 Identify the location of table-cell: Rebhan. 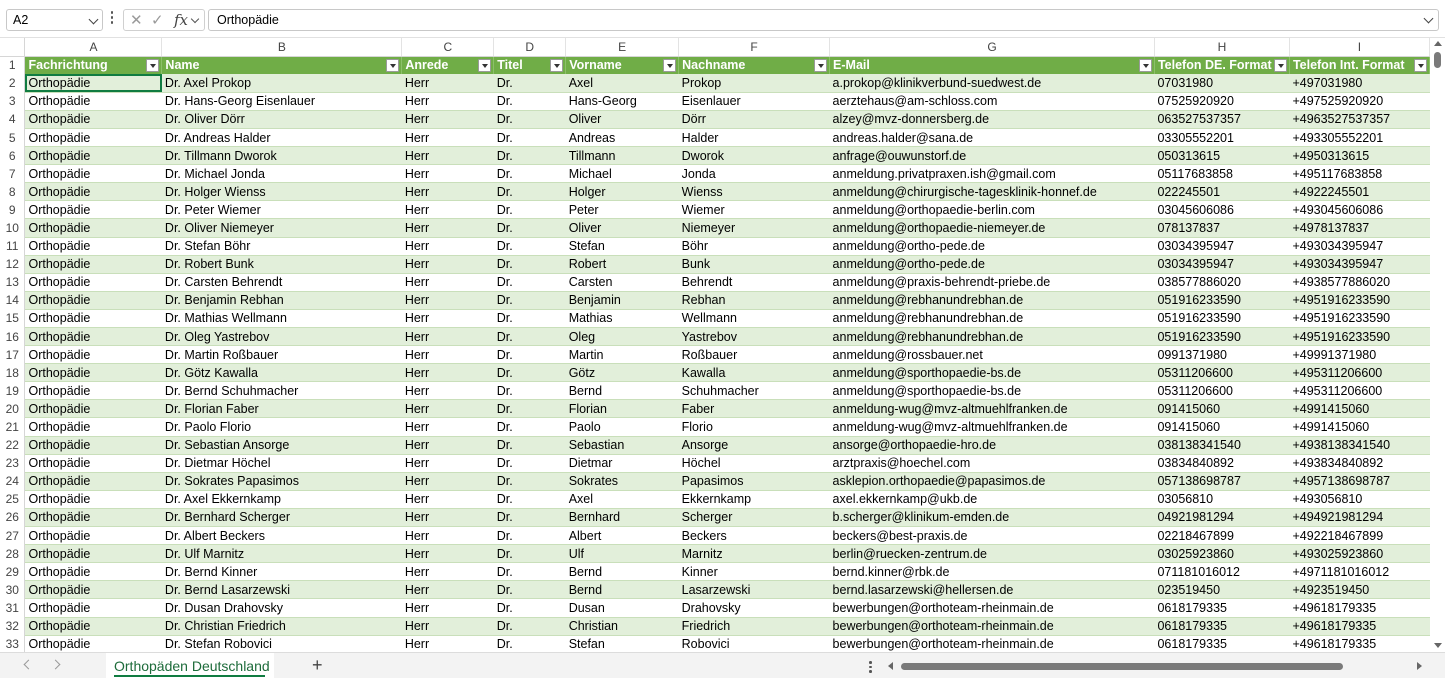
(754, 300).